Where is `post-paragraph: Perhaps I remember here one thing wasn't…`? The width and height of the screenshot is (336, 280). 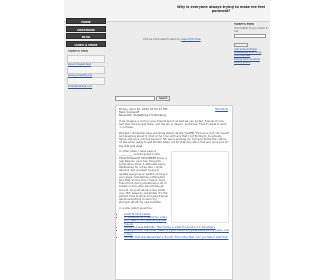 post-paragraph: Perhaps I remember here one thing wasn't… is located at coordinates (174, 139).